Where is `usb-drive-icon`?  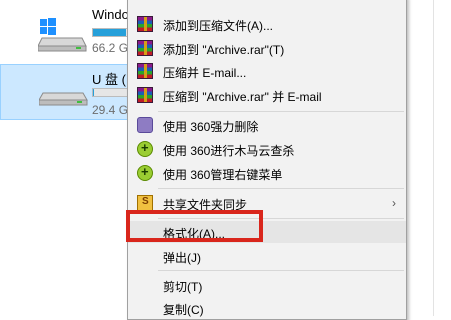
usb-drive-icon is located at coordinates (63, 99).